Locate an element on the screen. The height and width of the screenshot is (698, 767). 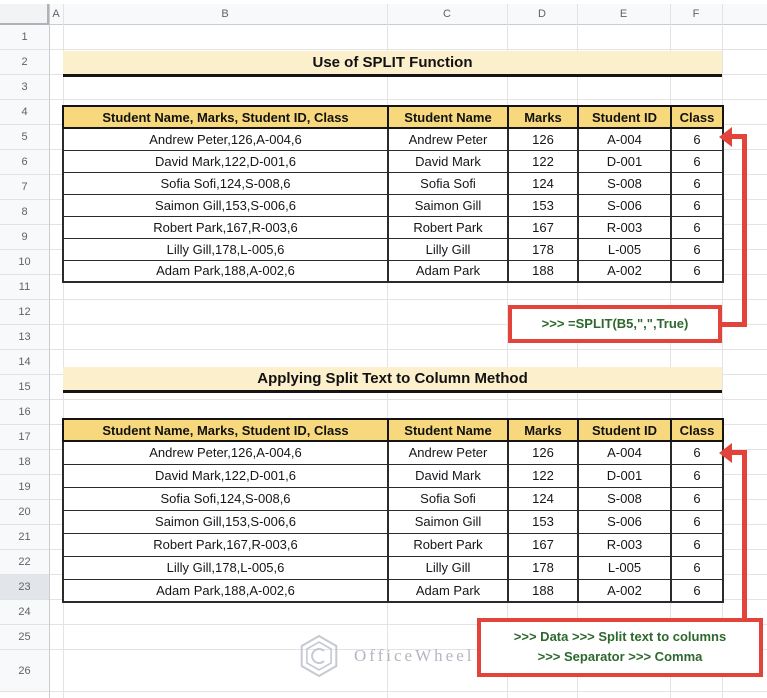
formula-note-box: >>> =SPLIT(B5,",",True) is located at coordinates (615, 324).